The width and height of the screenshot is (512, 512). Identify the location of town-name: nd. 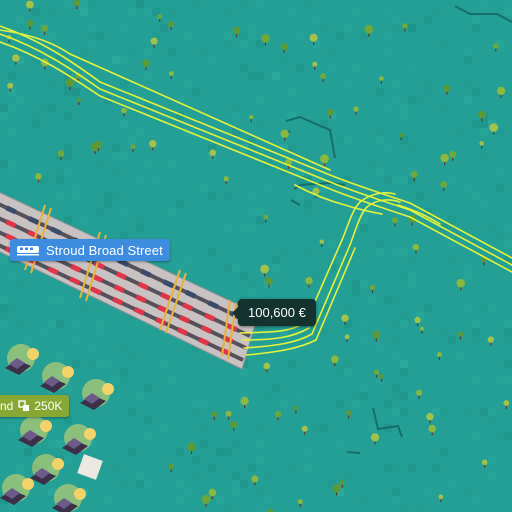
(7, 406).